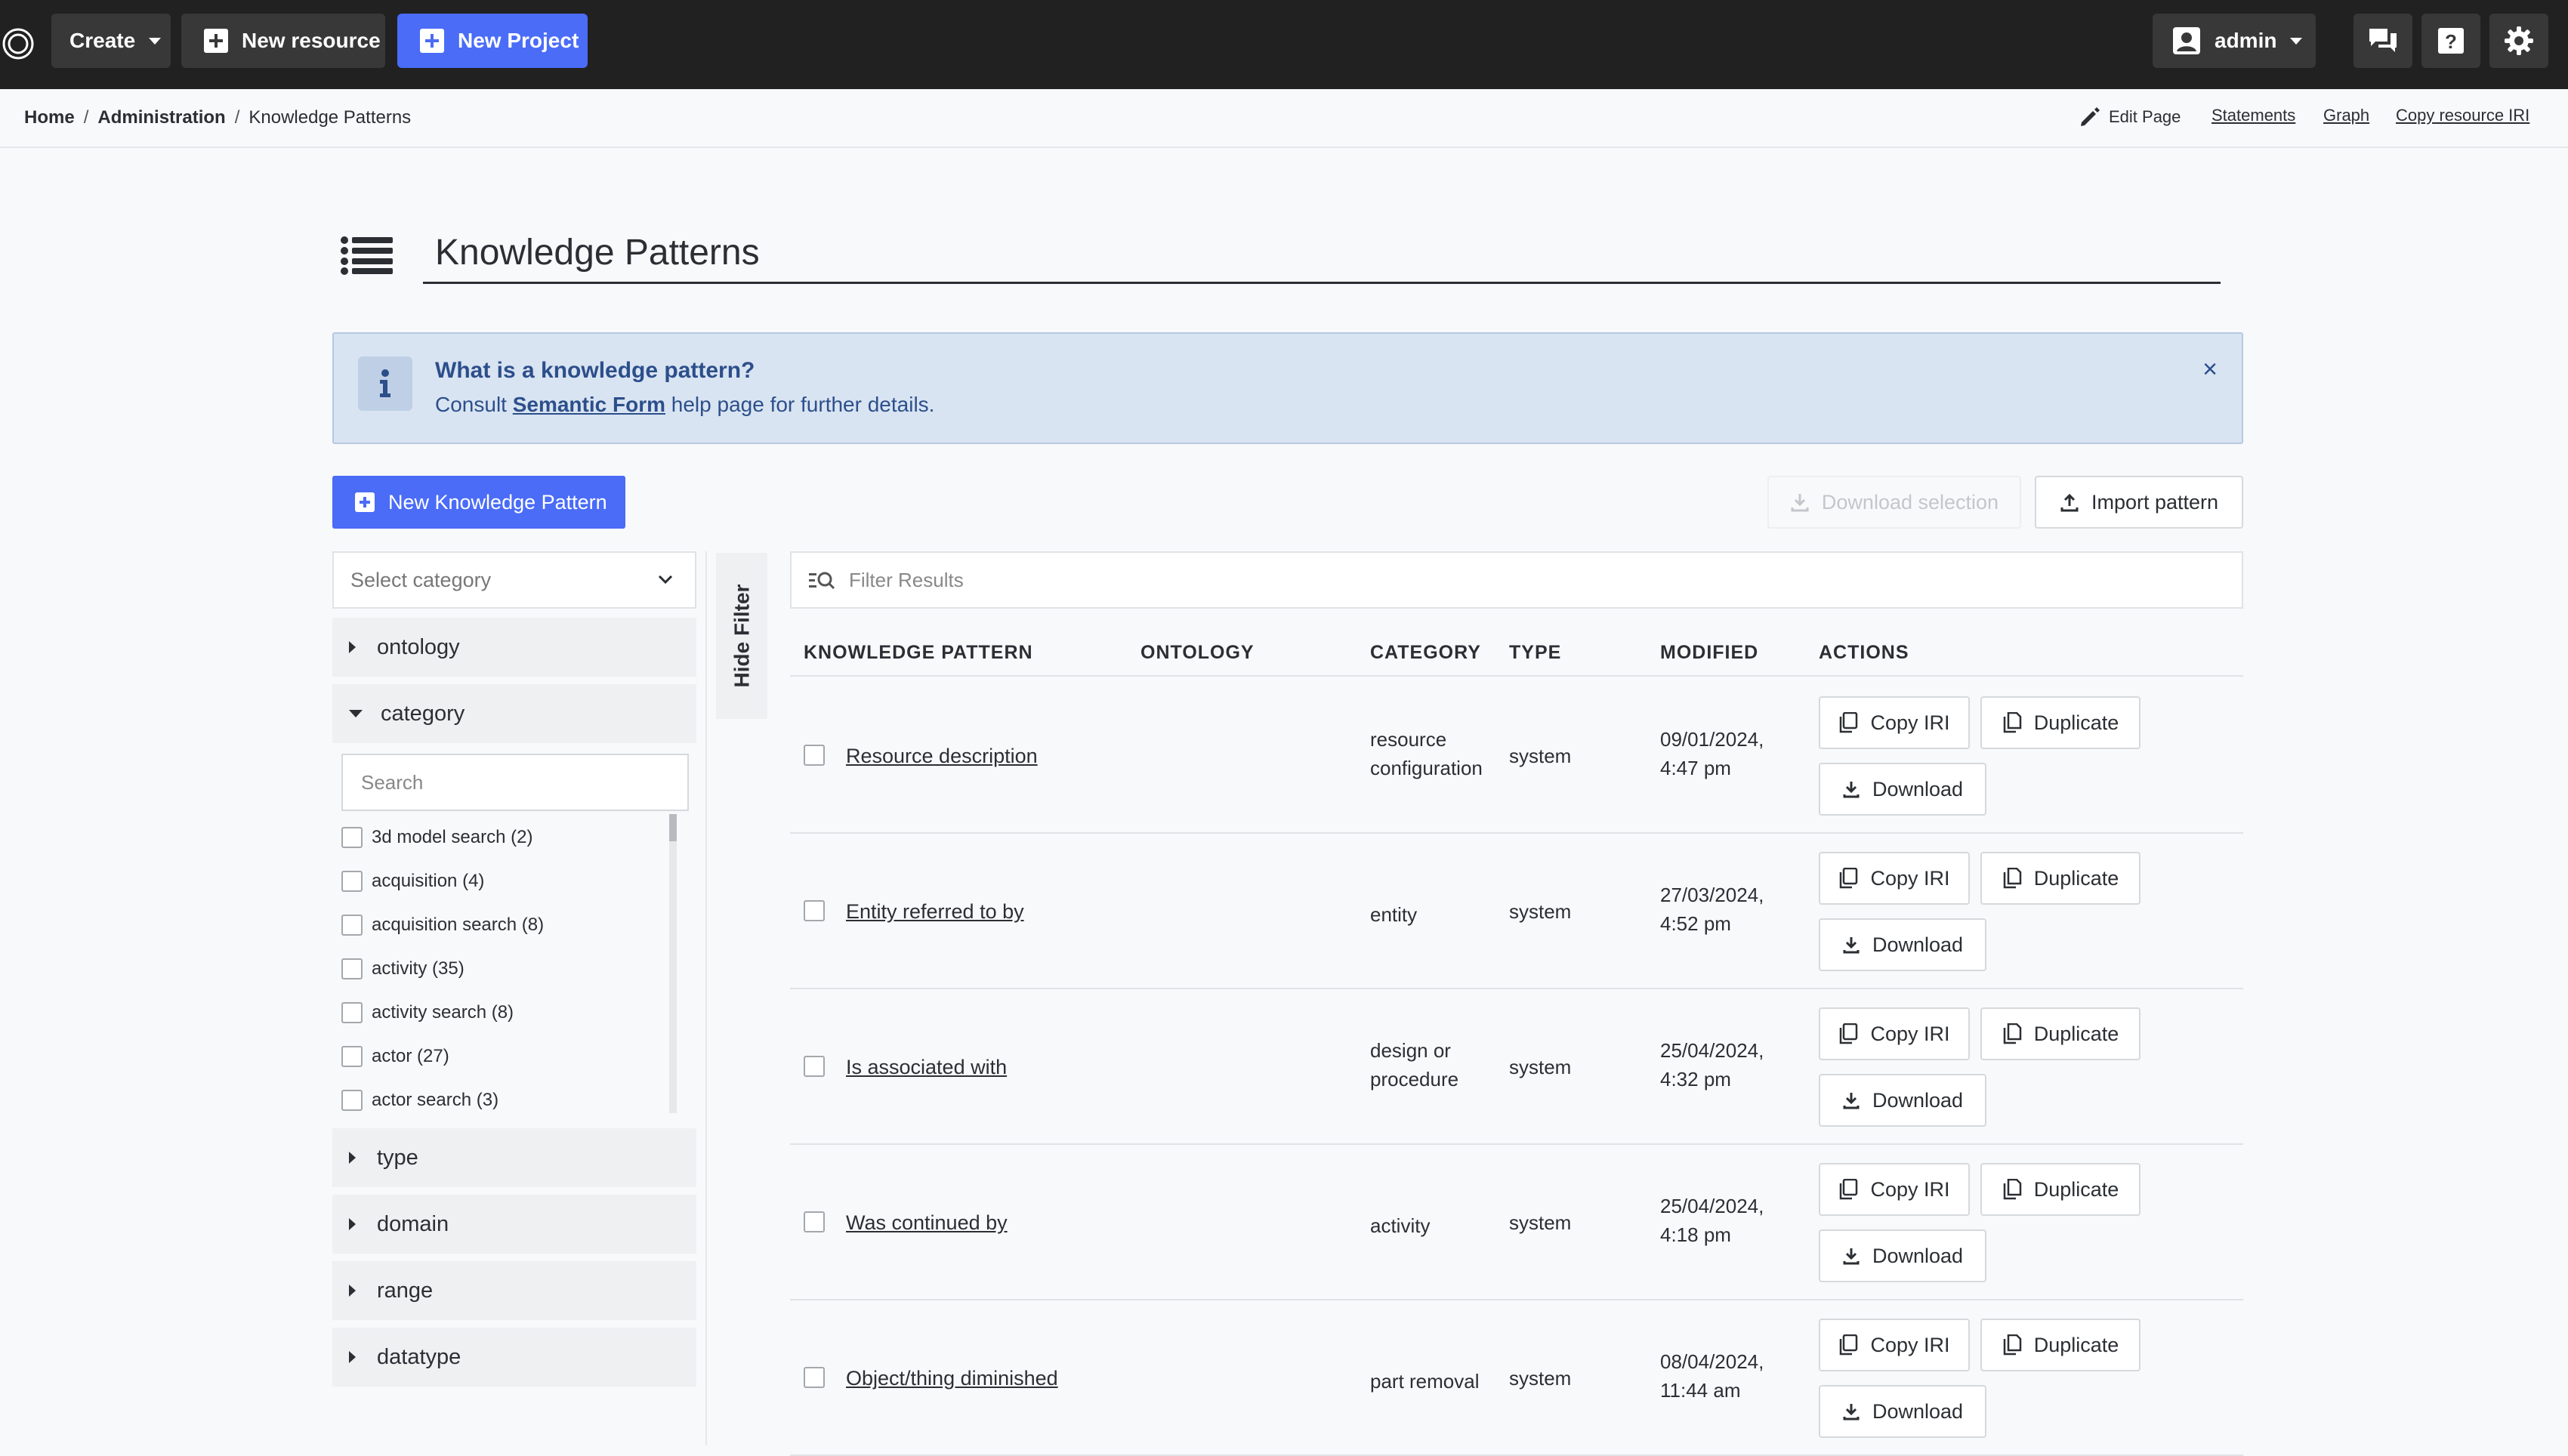 The width and height of the screenshot is (2568, 1456). I want to click on new-project-button: New Project, so click(492, 41).